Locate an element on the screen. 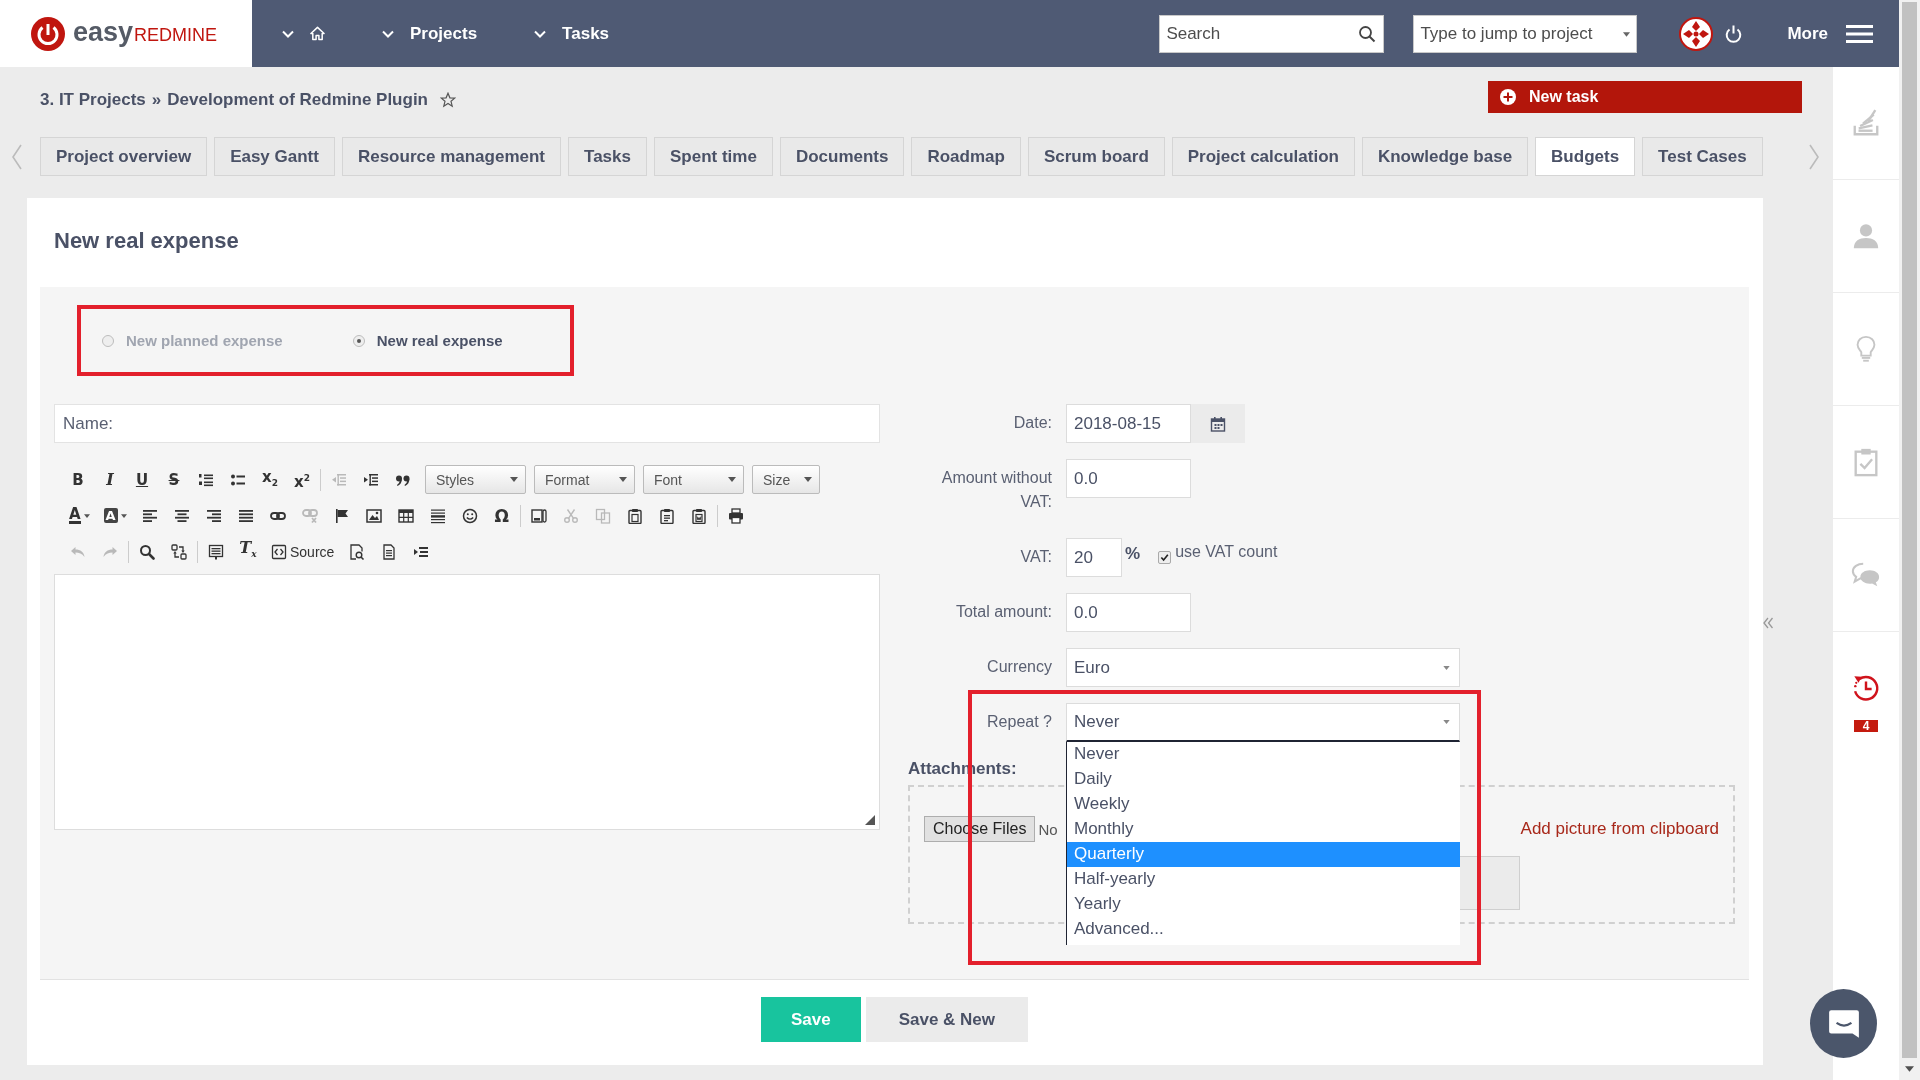  field-label: Currency is located at coordinates (1019, 667).